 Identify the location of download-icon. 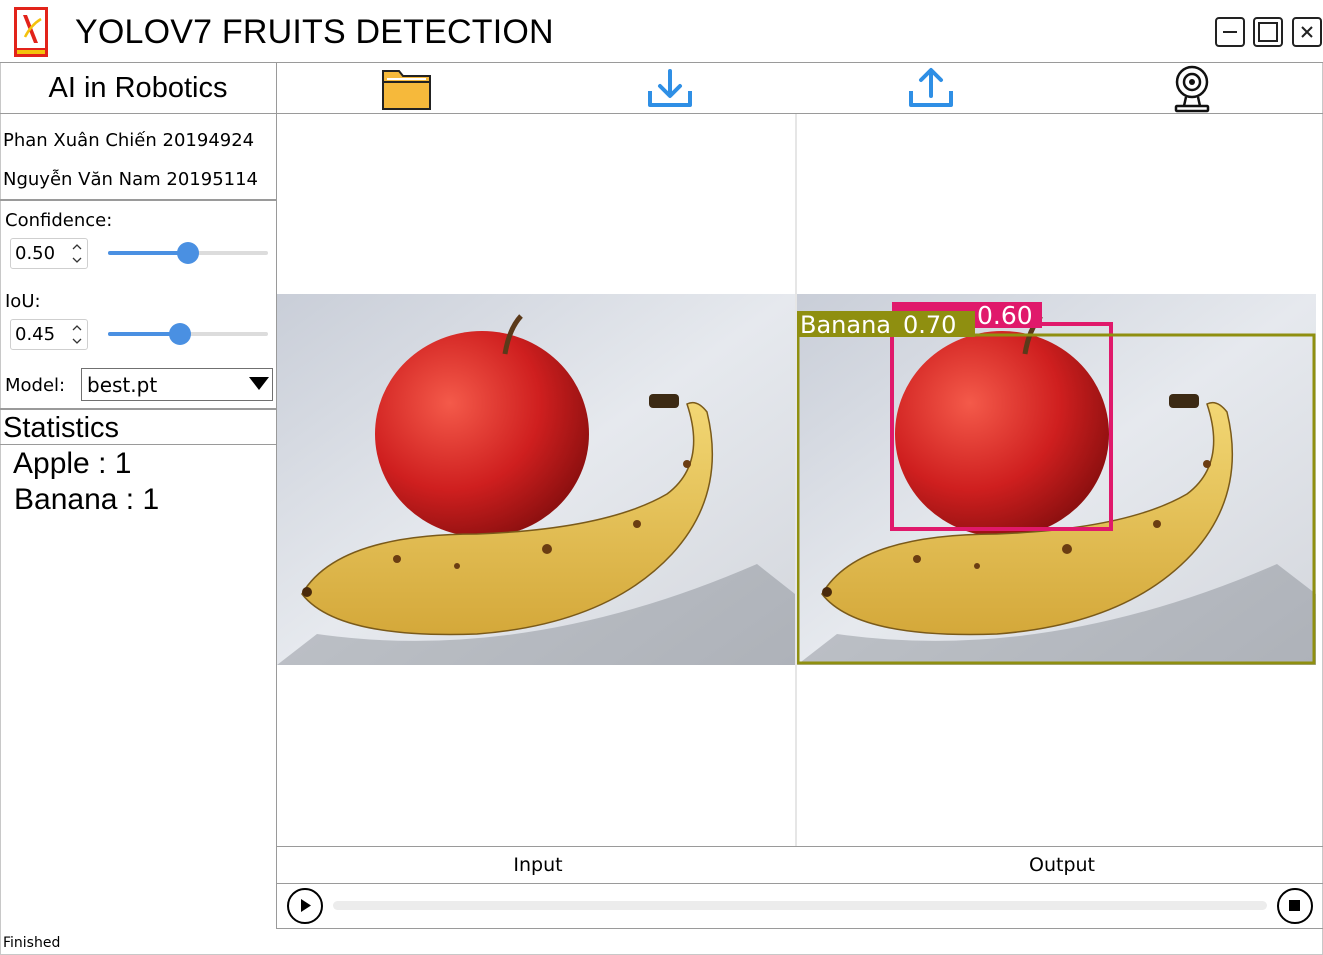
(670, 89).